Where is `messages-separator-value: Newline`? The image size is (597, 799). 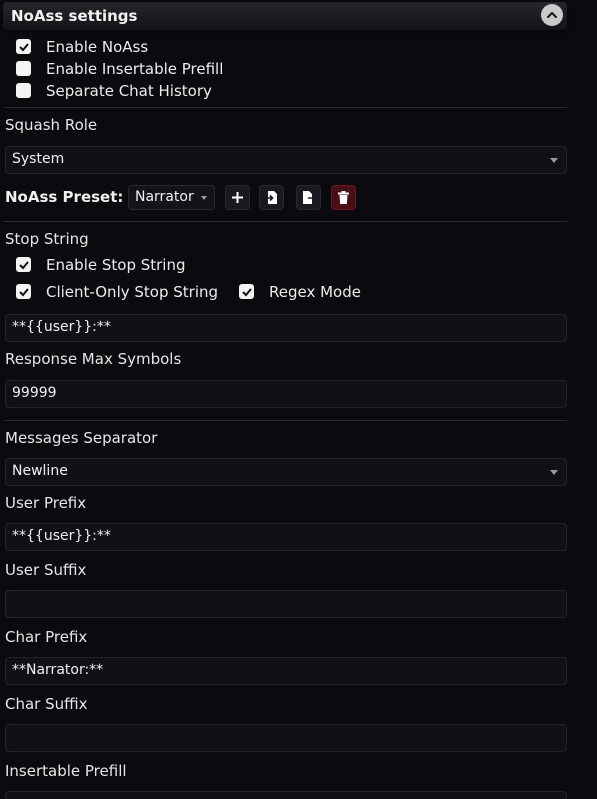 messages-separator-value: Newline is located at coordinates (40, 471).